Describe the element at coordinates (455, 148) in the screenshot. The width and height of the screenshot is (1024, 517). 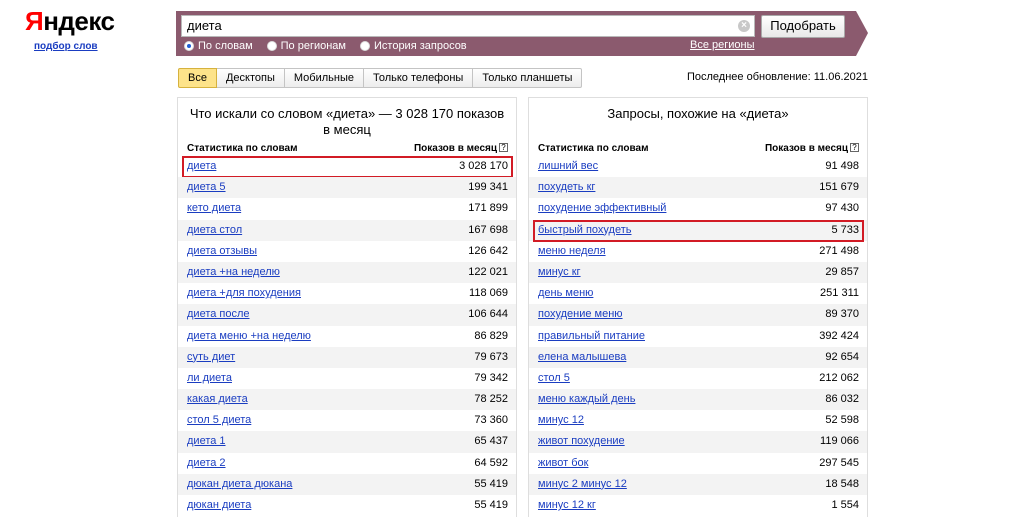
I see `col-count-label: Показов в месяц` at that location.